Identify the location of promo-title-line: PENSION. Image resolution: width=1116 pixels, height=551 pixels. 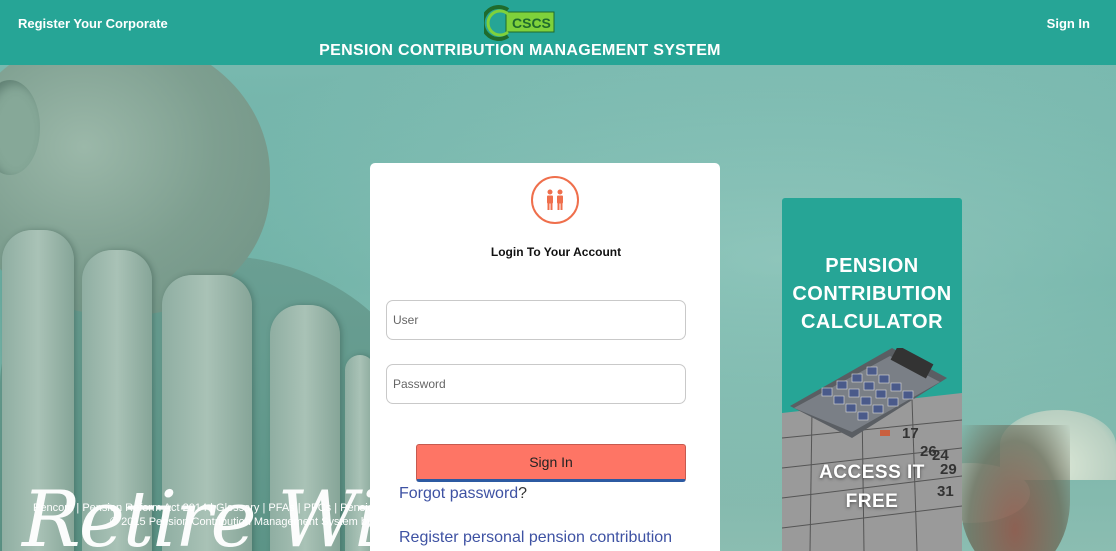
(872, 266).